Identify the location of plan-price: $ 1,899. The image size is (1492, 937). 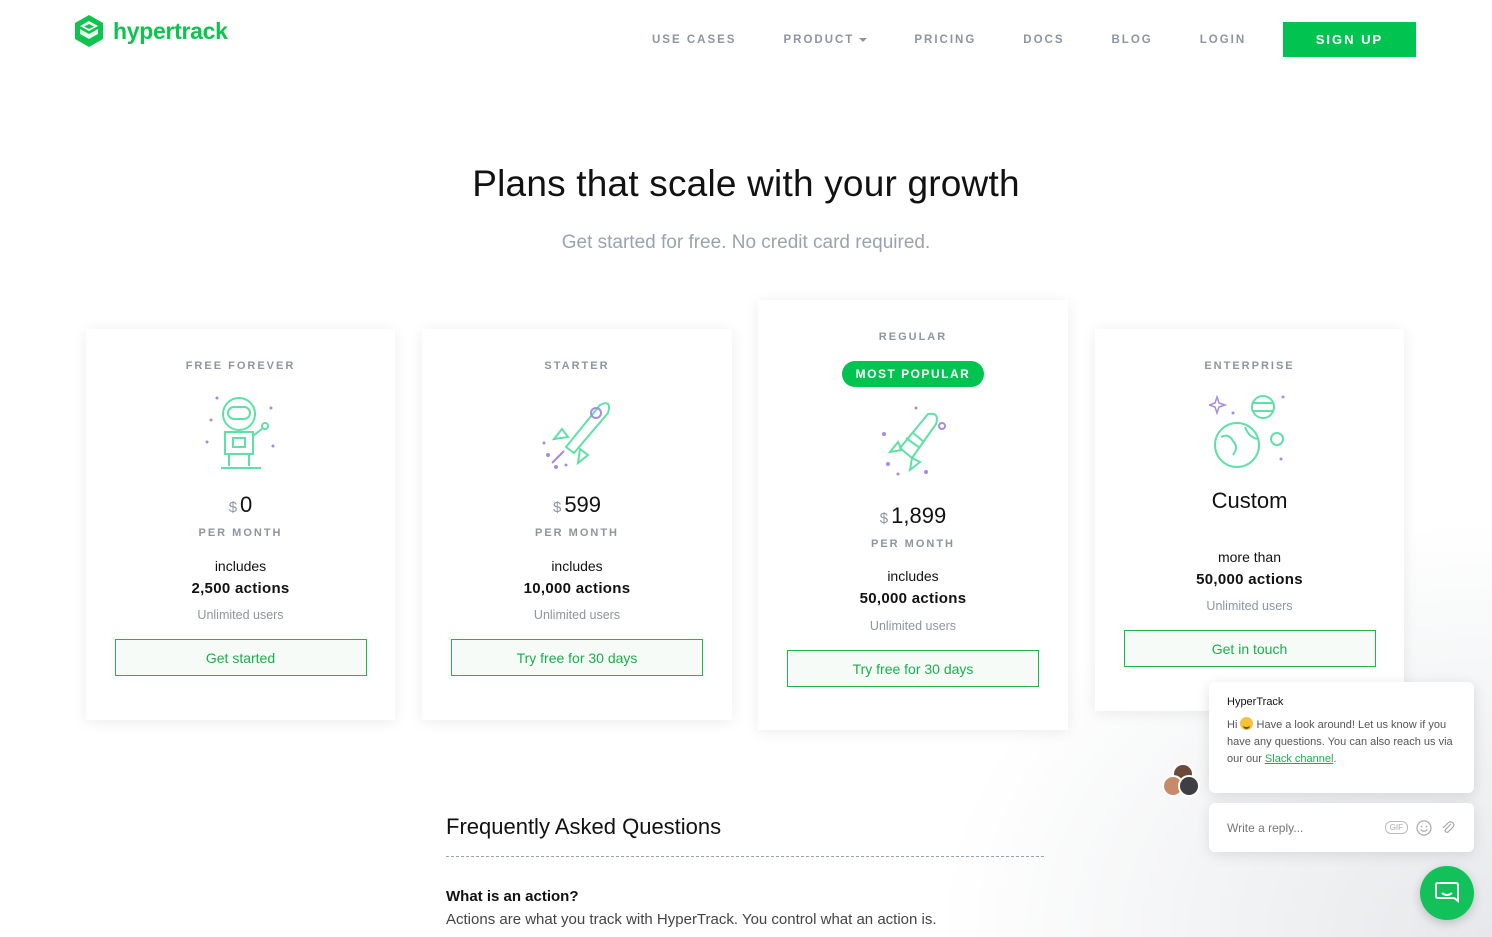
(913, 516).